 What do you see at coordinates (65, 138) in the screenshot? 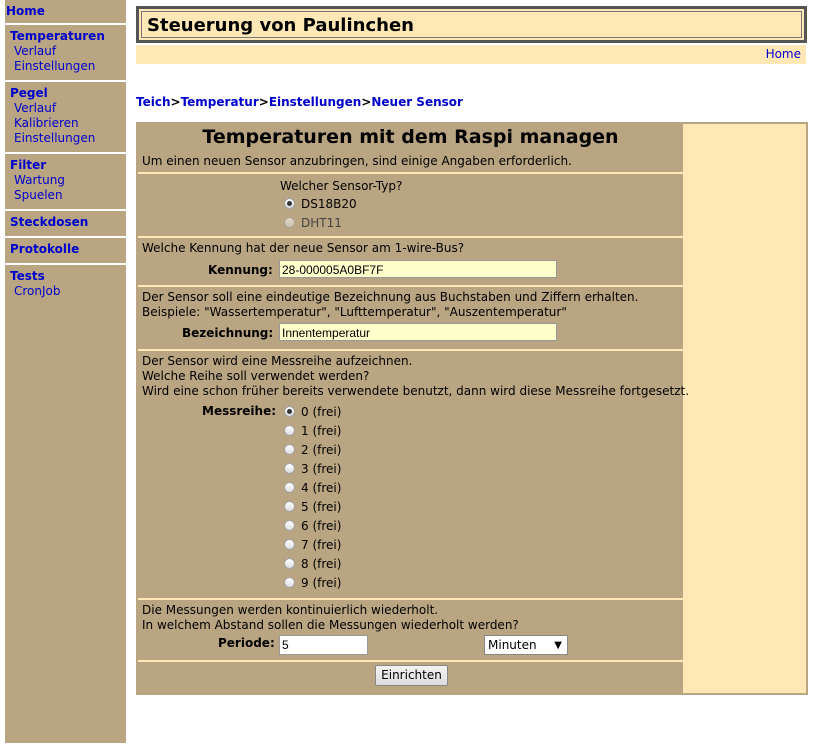
I see `sidebar-item-pegel-einstellungen: Einstellungen` at bounding box center [65, 138].